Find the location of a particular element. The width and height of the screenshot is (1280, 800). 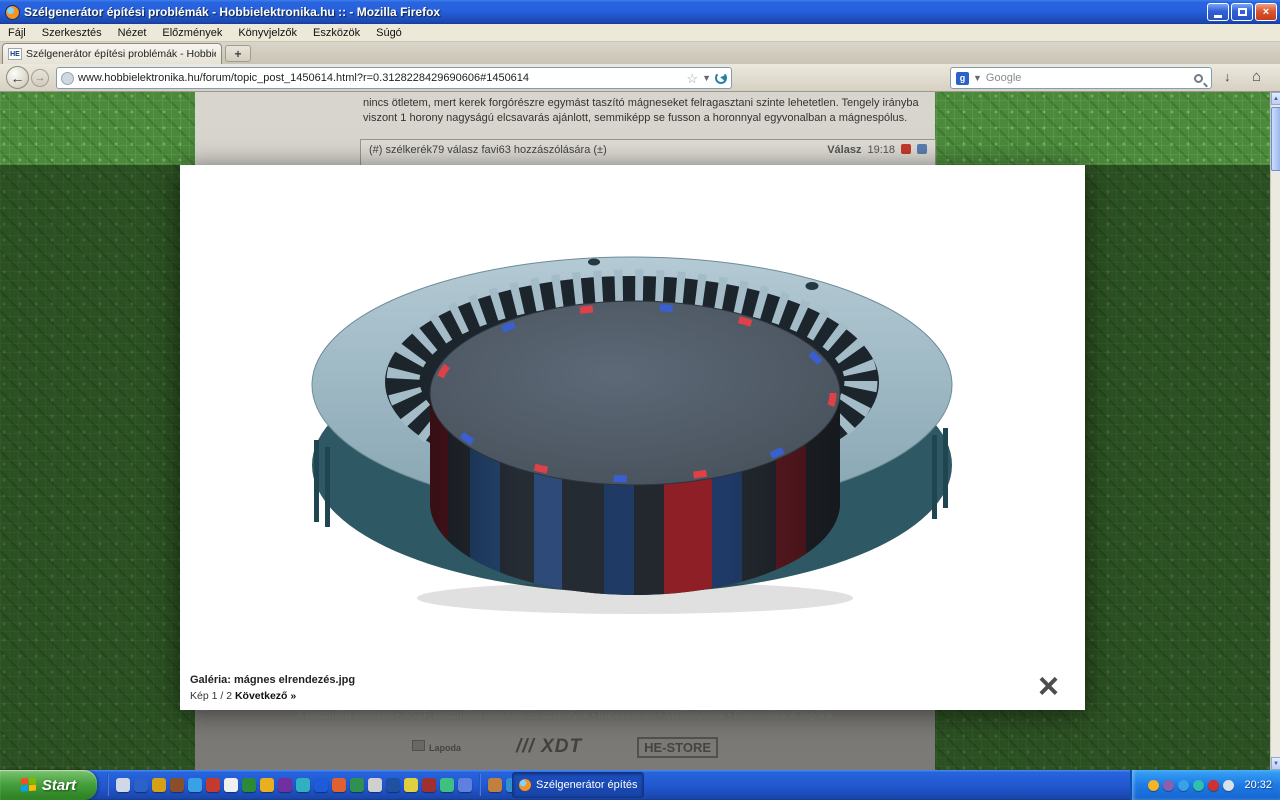

menu-edit: Szerkesztés is located at coordinates (72, 33).